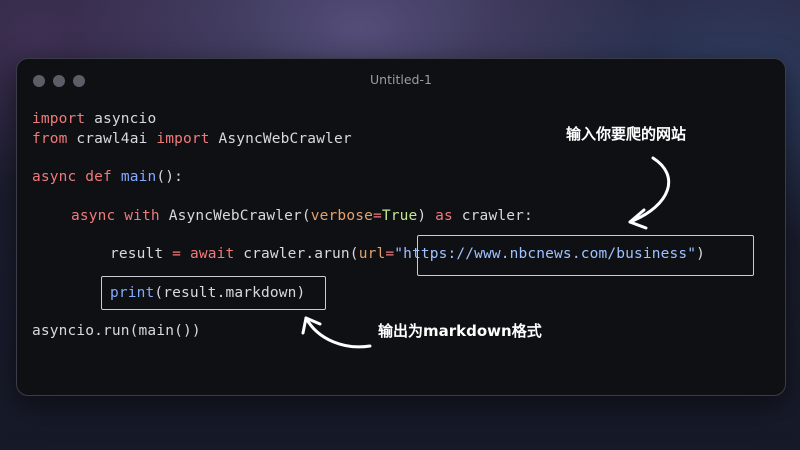 This screenshot has height=450, width=800. What do you see at coordinates (649, 193) in the screenshot?
I see `url-annotation-arrow-icon` at bounding box center [649, 193].